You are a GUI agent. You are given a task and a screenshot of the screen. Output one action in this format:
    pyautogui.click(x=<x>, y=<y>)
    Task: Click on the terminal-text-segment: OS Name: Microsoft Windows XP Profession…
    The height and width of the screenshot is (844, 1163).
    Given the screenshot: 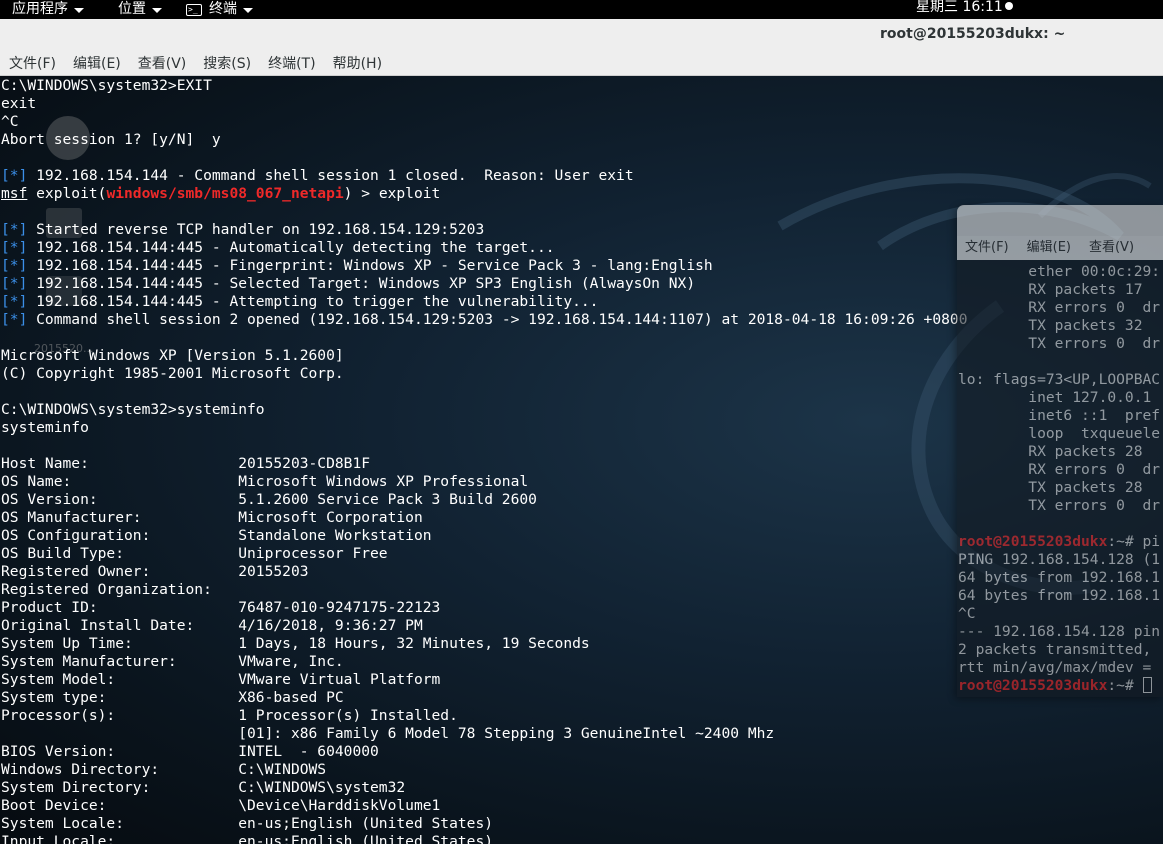 What is the action you would take?
    pyautogui.click(x=265, y=481)
    